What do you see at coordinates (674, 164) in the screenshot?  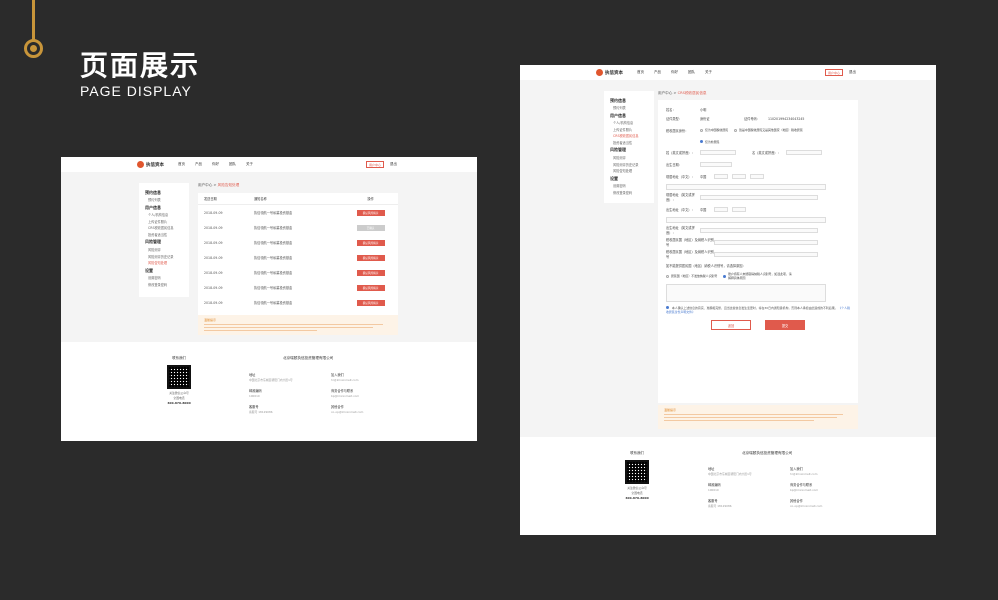 I see `birth-label: 出生日期：` at bounding box center [674, 164].